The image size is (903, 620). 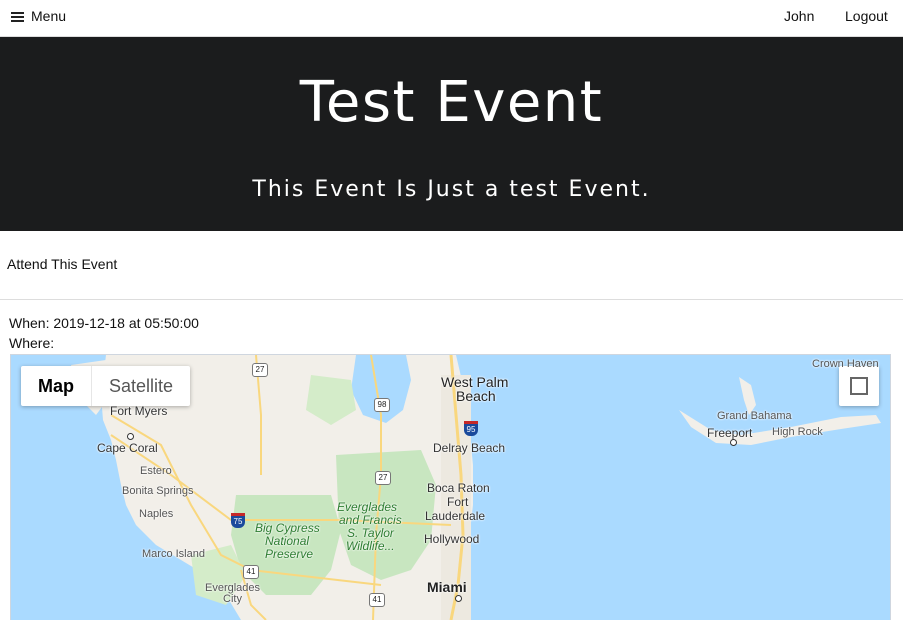 I want to click on event-title: Test Event, so click(x=451, y=102).